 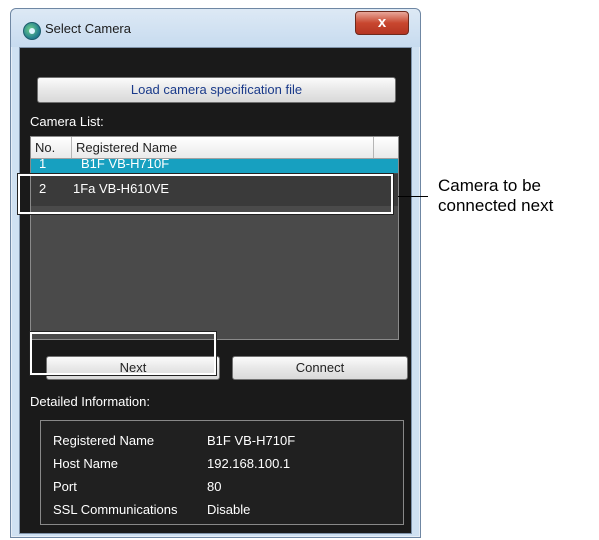 What do you see at coordinates (125, 165) in the screenshot?
I see `camera-row-name: B1F VB-H710F` at bounding box center [125, 165].